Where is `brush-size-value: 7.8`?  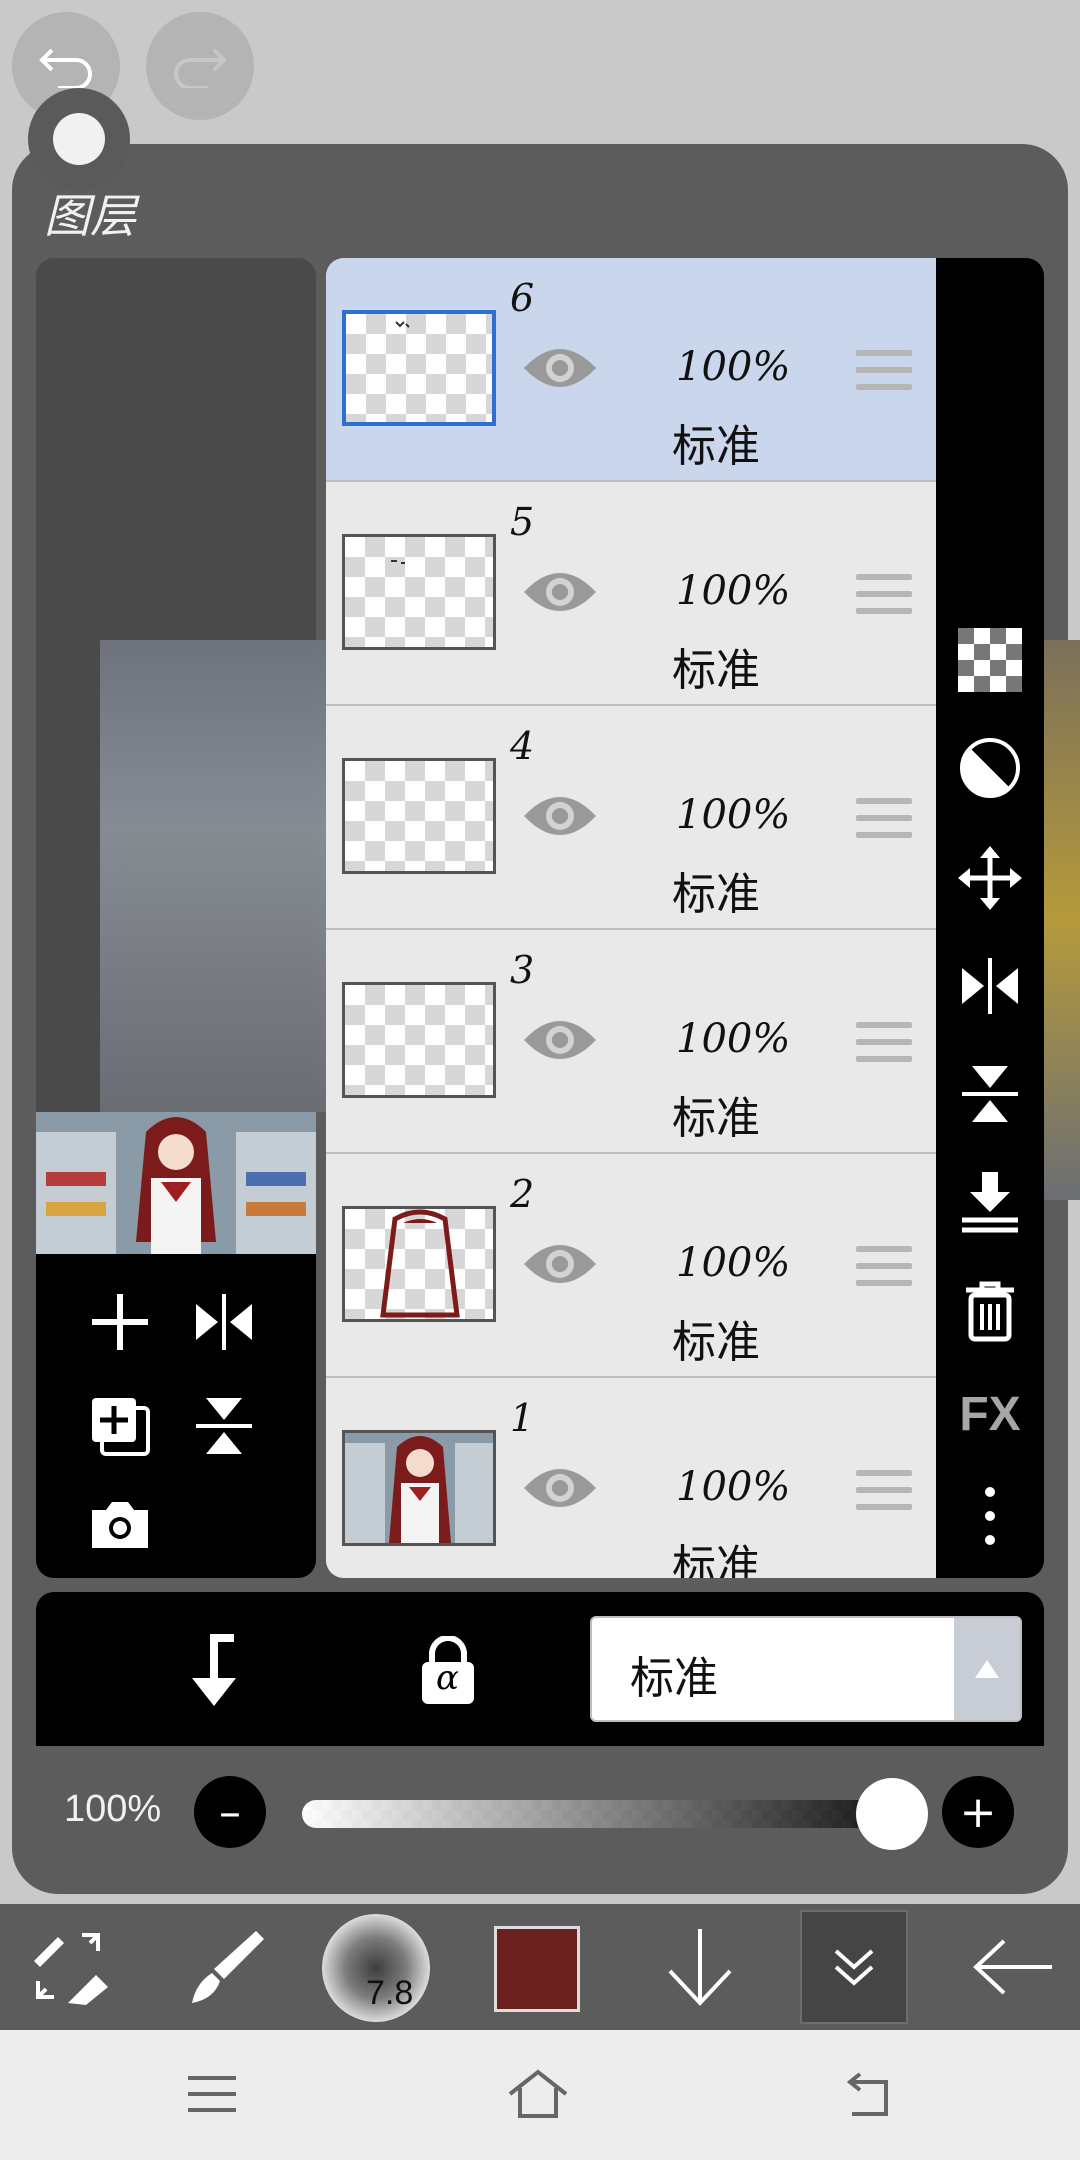
brush-size-value: 7.8 is located at coordinates (390, 1993).